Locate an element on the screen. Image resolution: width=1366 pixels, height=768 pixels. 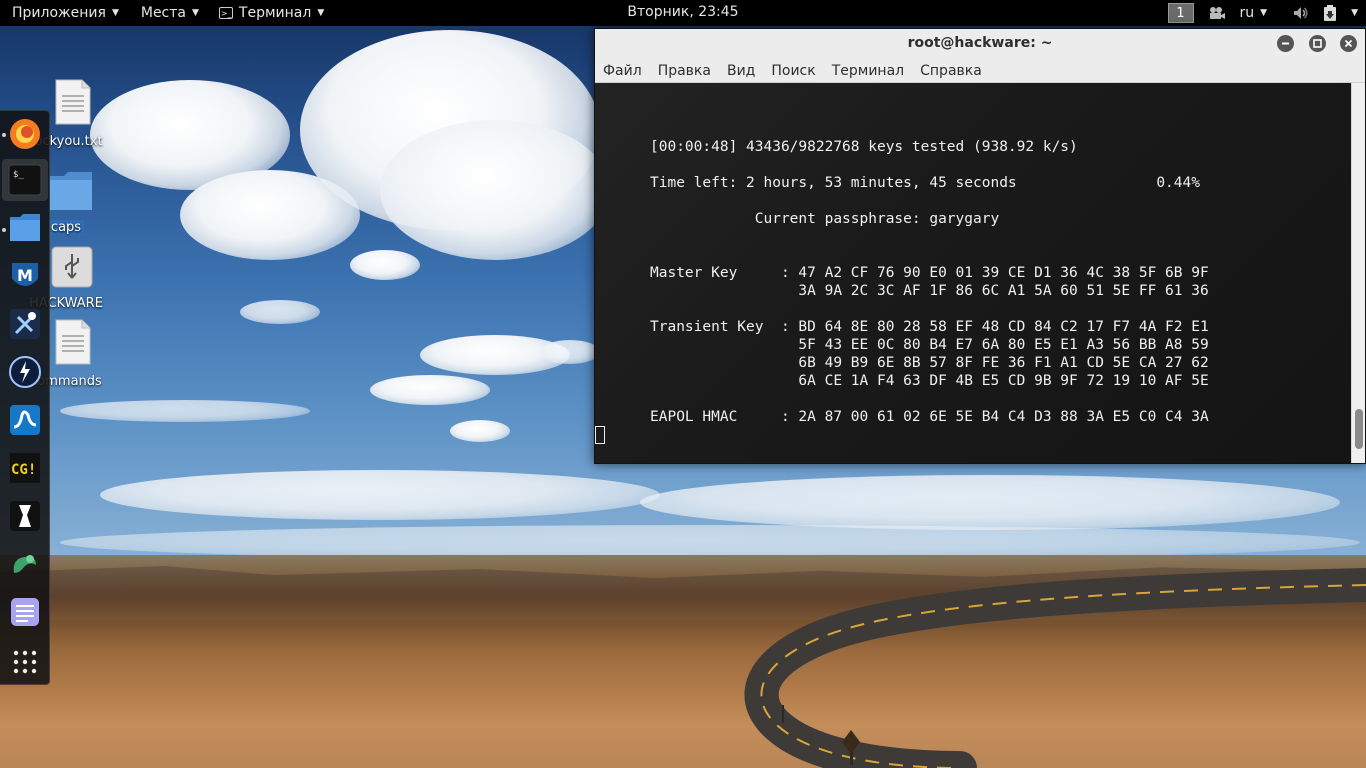
text-cursor is located at coordinates (600, 435).